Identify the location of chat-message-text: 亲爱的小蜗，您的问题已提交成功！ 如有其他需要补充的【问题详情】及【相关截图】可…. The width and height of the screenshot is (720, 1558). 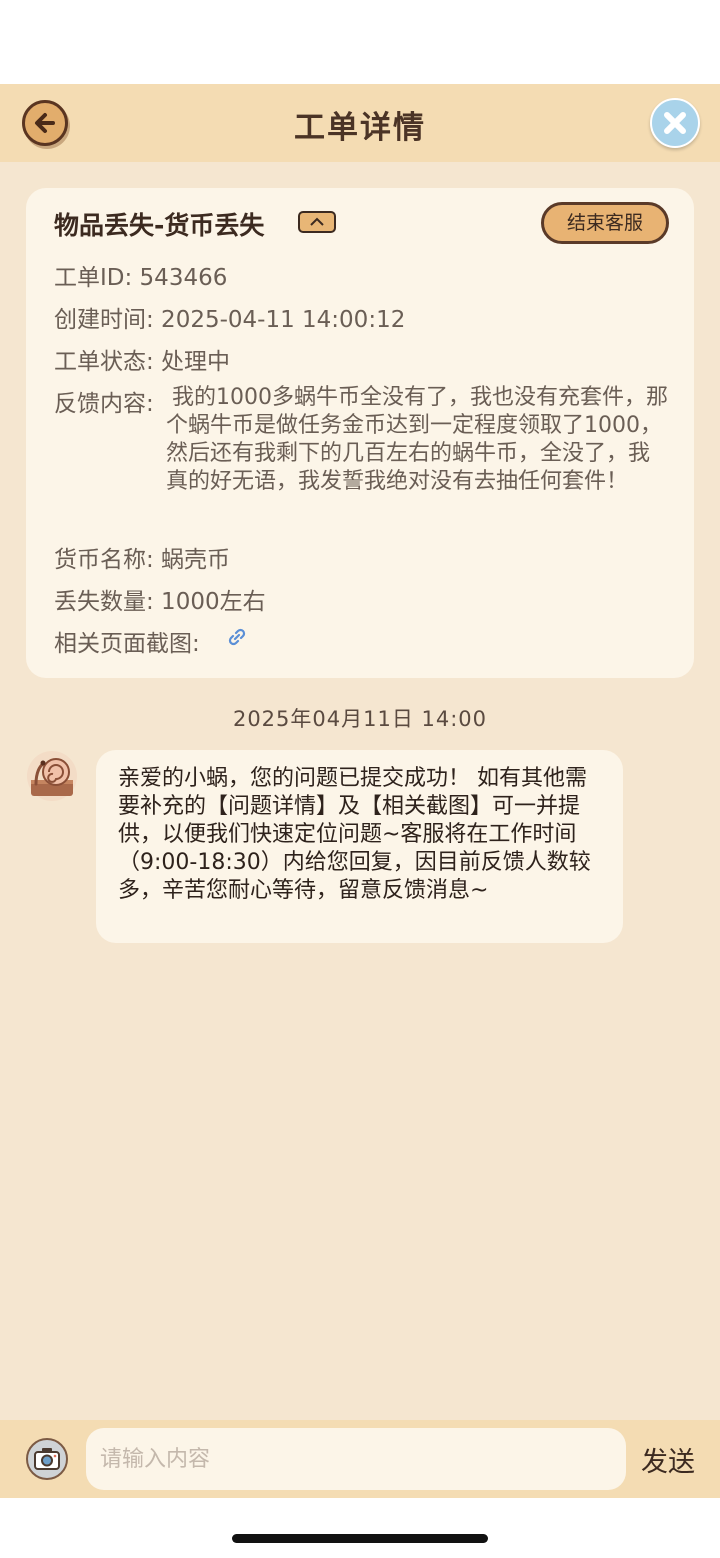
(354, 834).